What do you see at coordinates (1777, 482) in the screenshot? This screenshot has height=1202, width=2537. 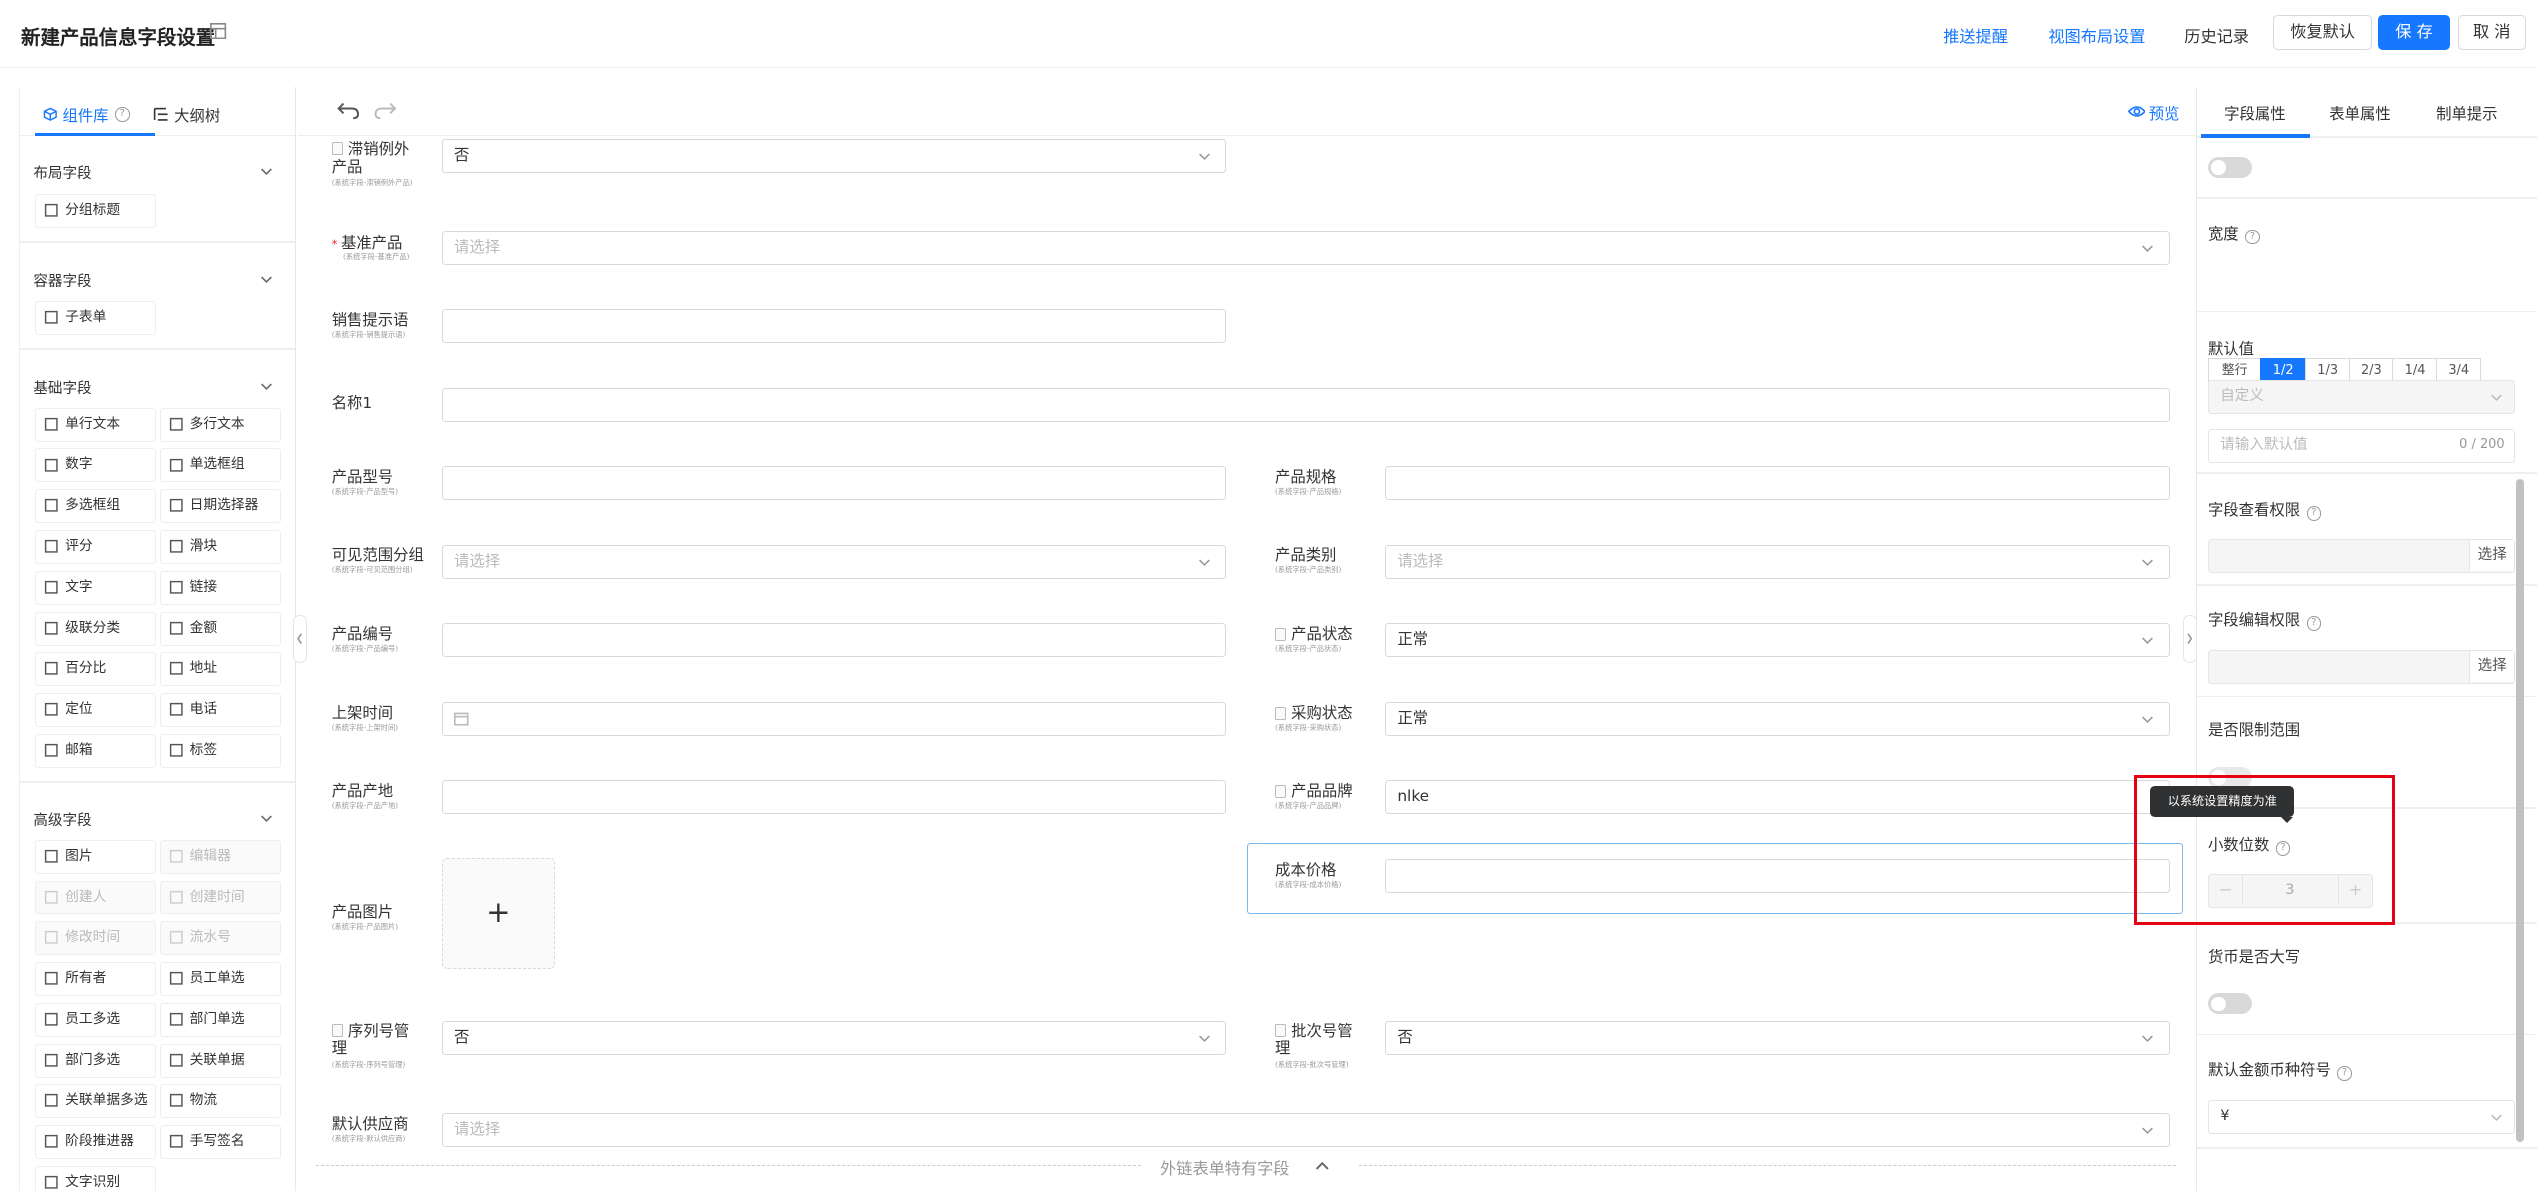 I see `spec-input` at bounding box center [1777, 482].